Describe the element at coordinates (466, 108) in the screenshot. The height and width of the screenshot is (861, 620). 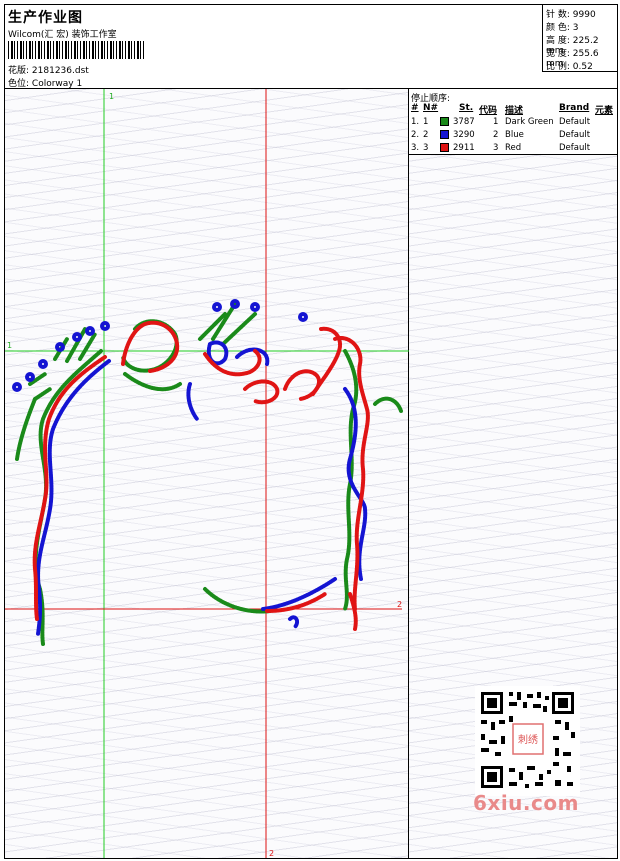
I see `col-stitches: St.` at that location.